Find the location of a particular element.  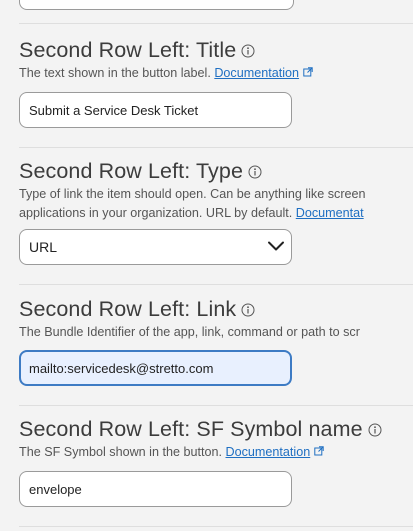

chevron-down-icon is located at coordinates (276, 247).